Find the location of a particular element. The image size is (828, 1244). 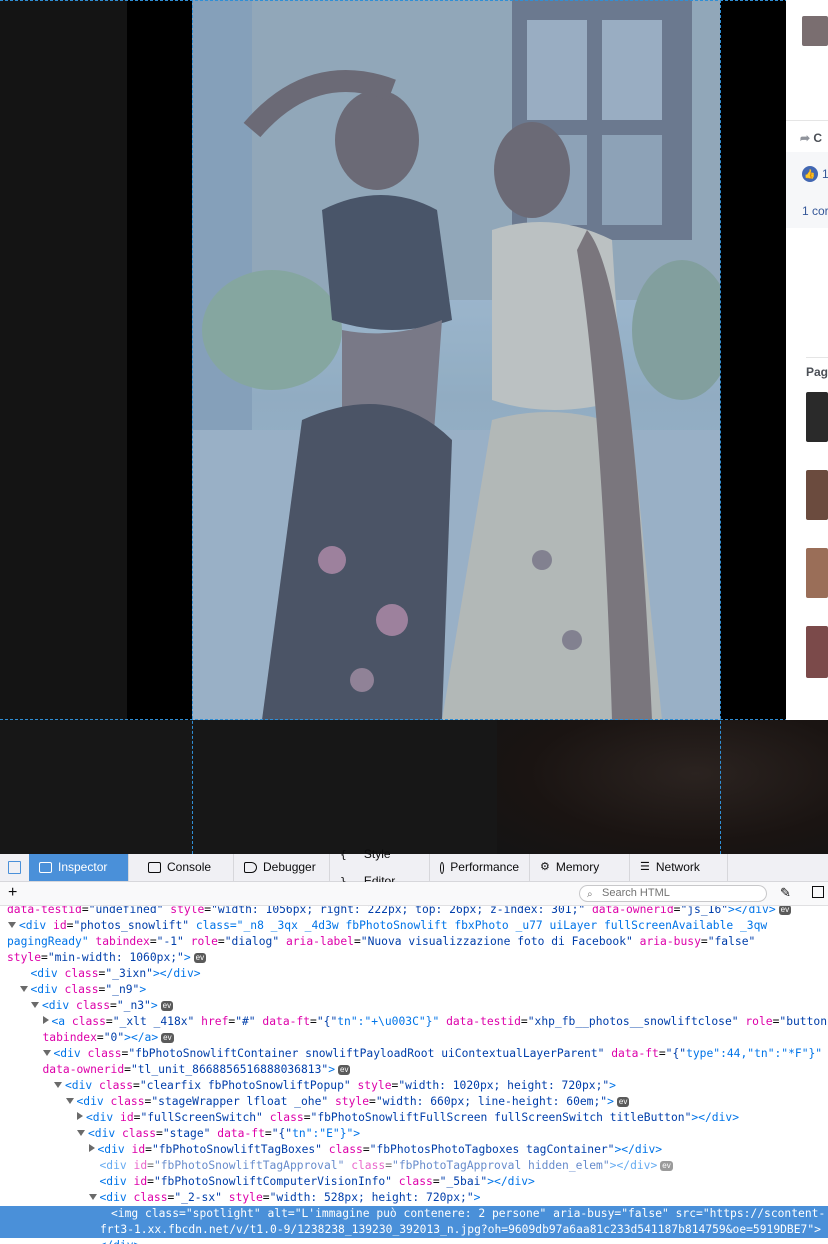

markup-line: style="min-width: 1060px;"> ev is located at coordinates (414, 958).